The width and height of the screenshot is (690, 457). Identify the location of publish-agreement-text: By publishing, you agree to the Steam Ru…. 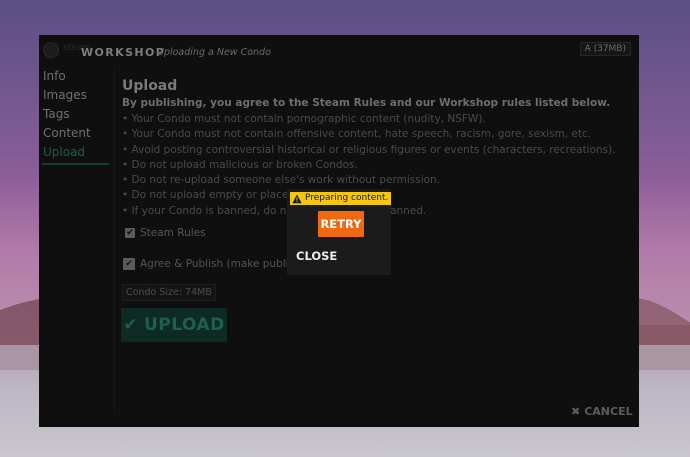
(366, 103).